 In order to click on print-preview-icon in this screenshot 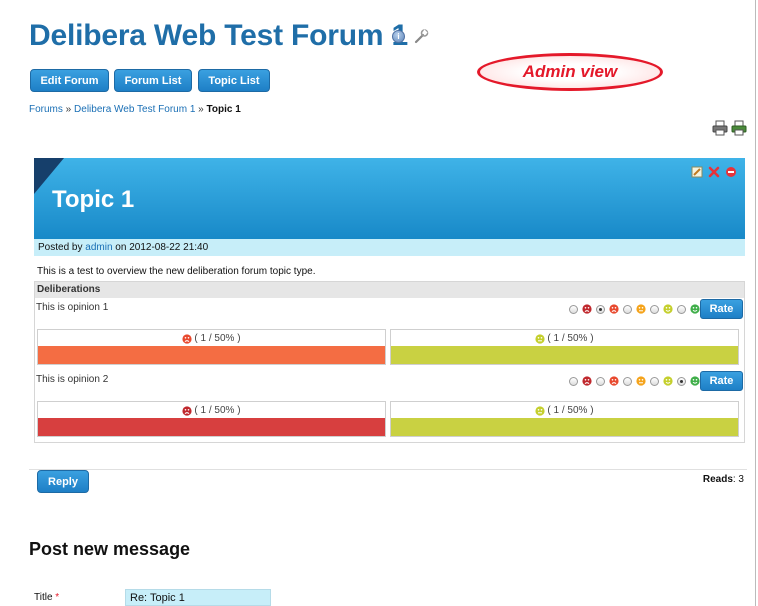, I will do `click(739, 128)`.